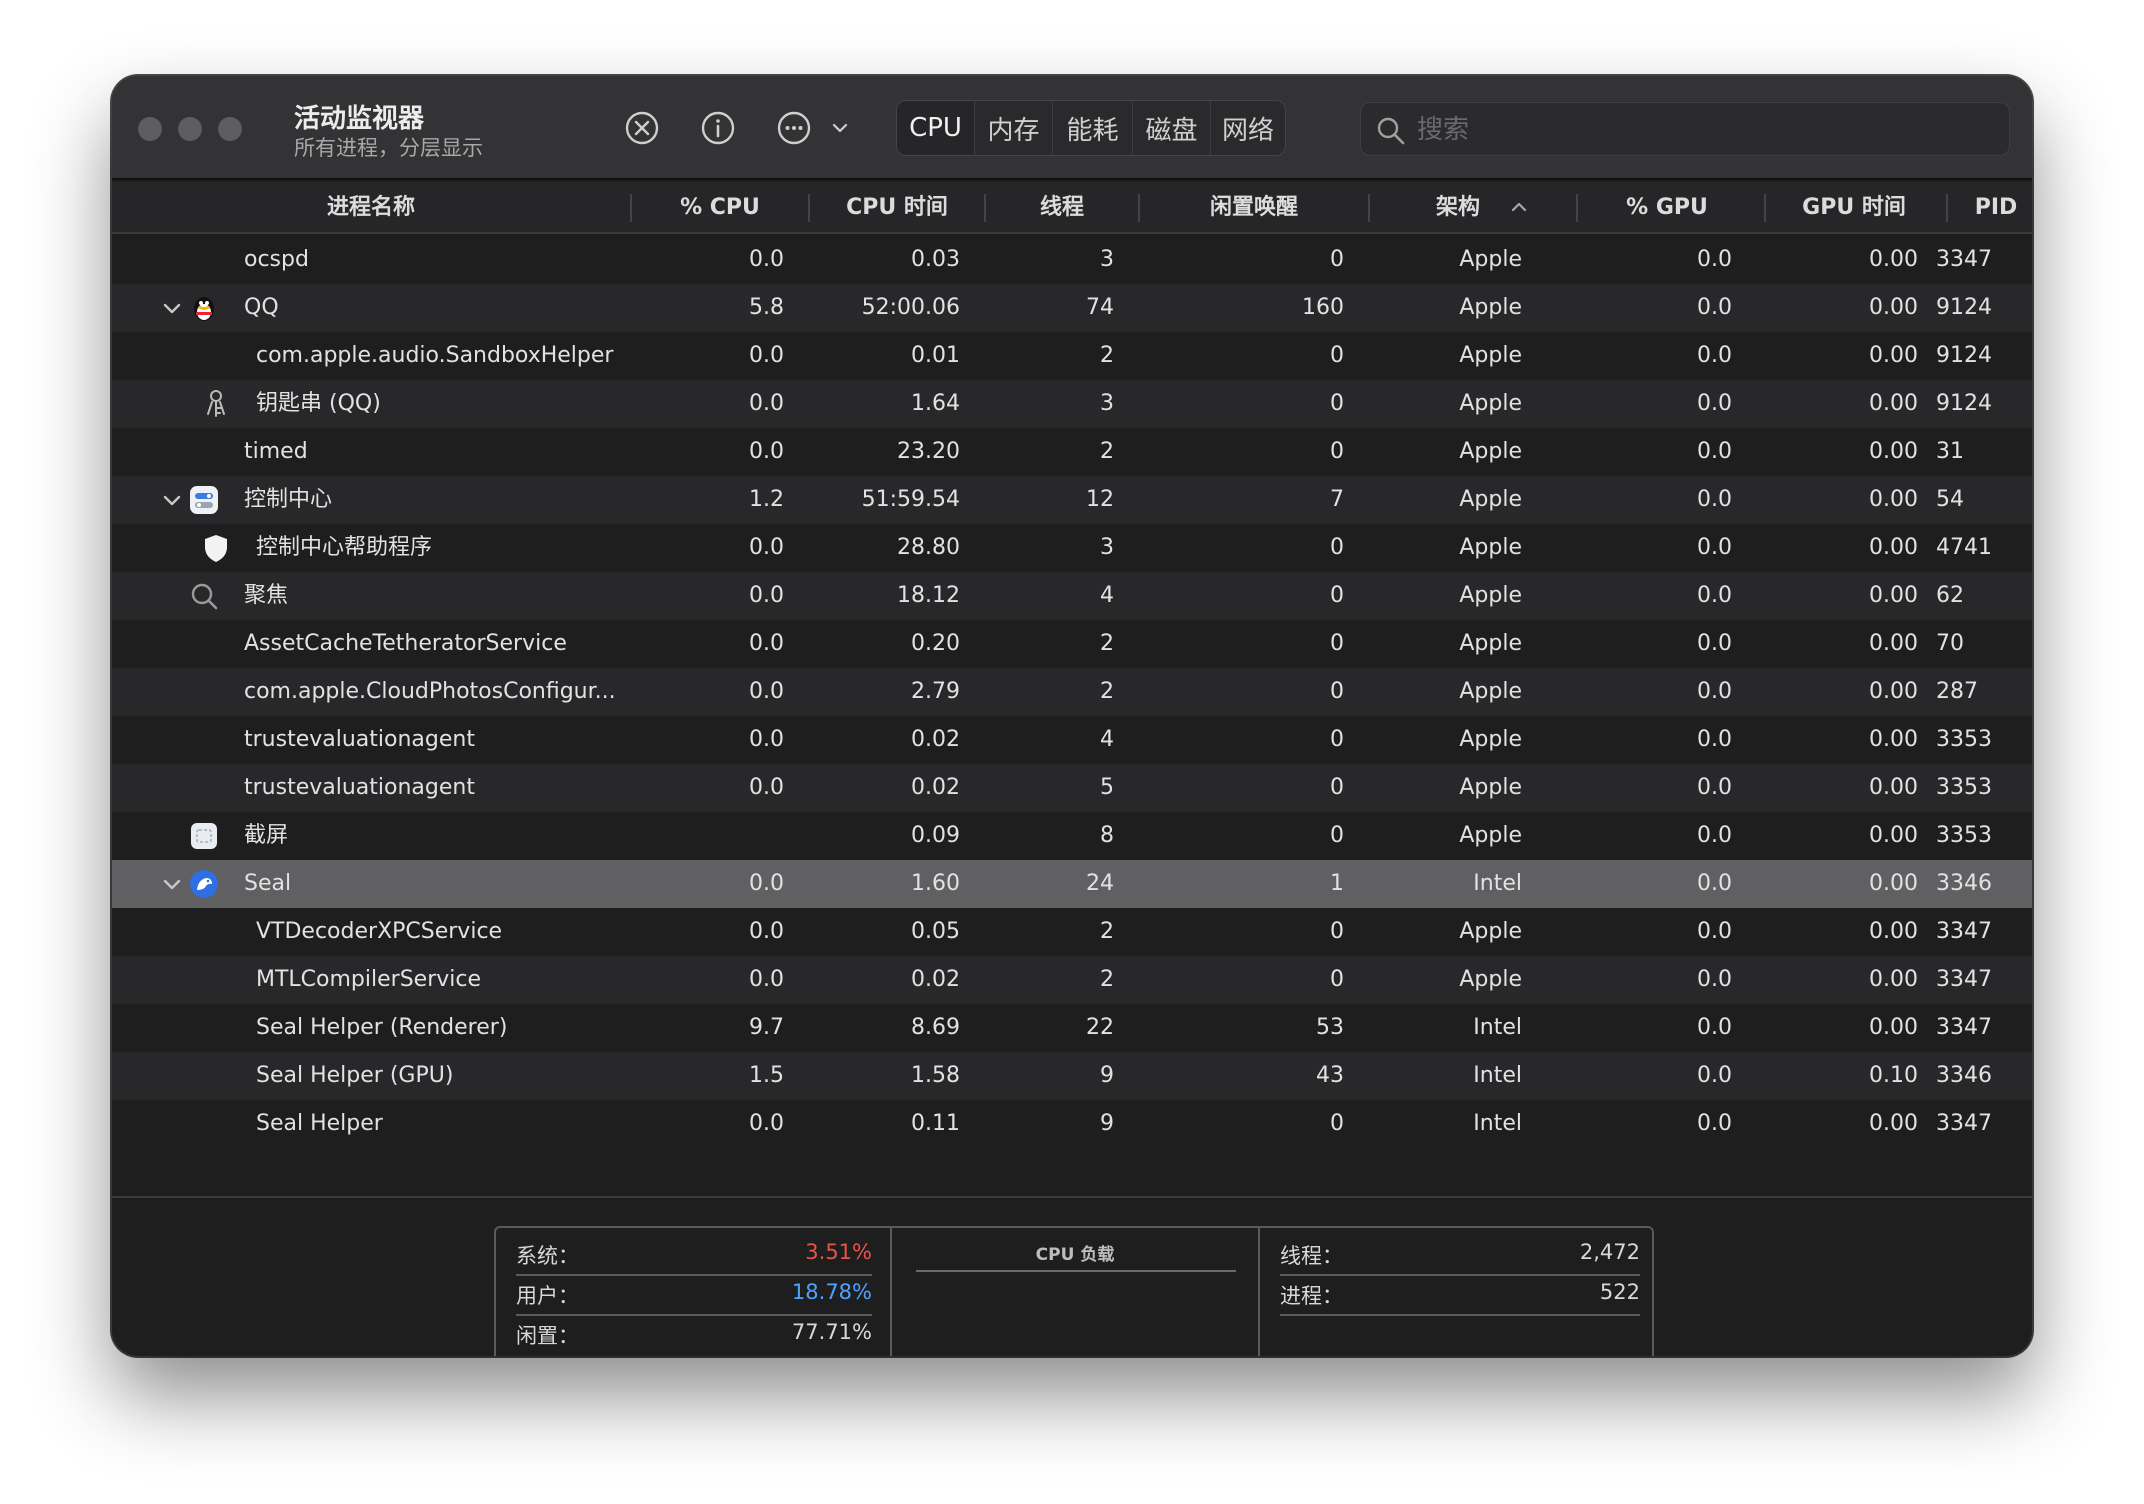 The height and width of the screenshot is (1504, 2144). What do you see at coordinates (1854, 208) in the screenshot?
I see `column-header-gpu-time: GPU 时间` at bounding box center [1854, 208].